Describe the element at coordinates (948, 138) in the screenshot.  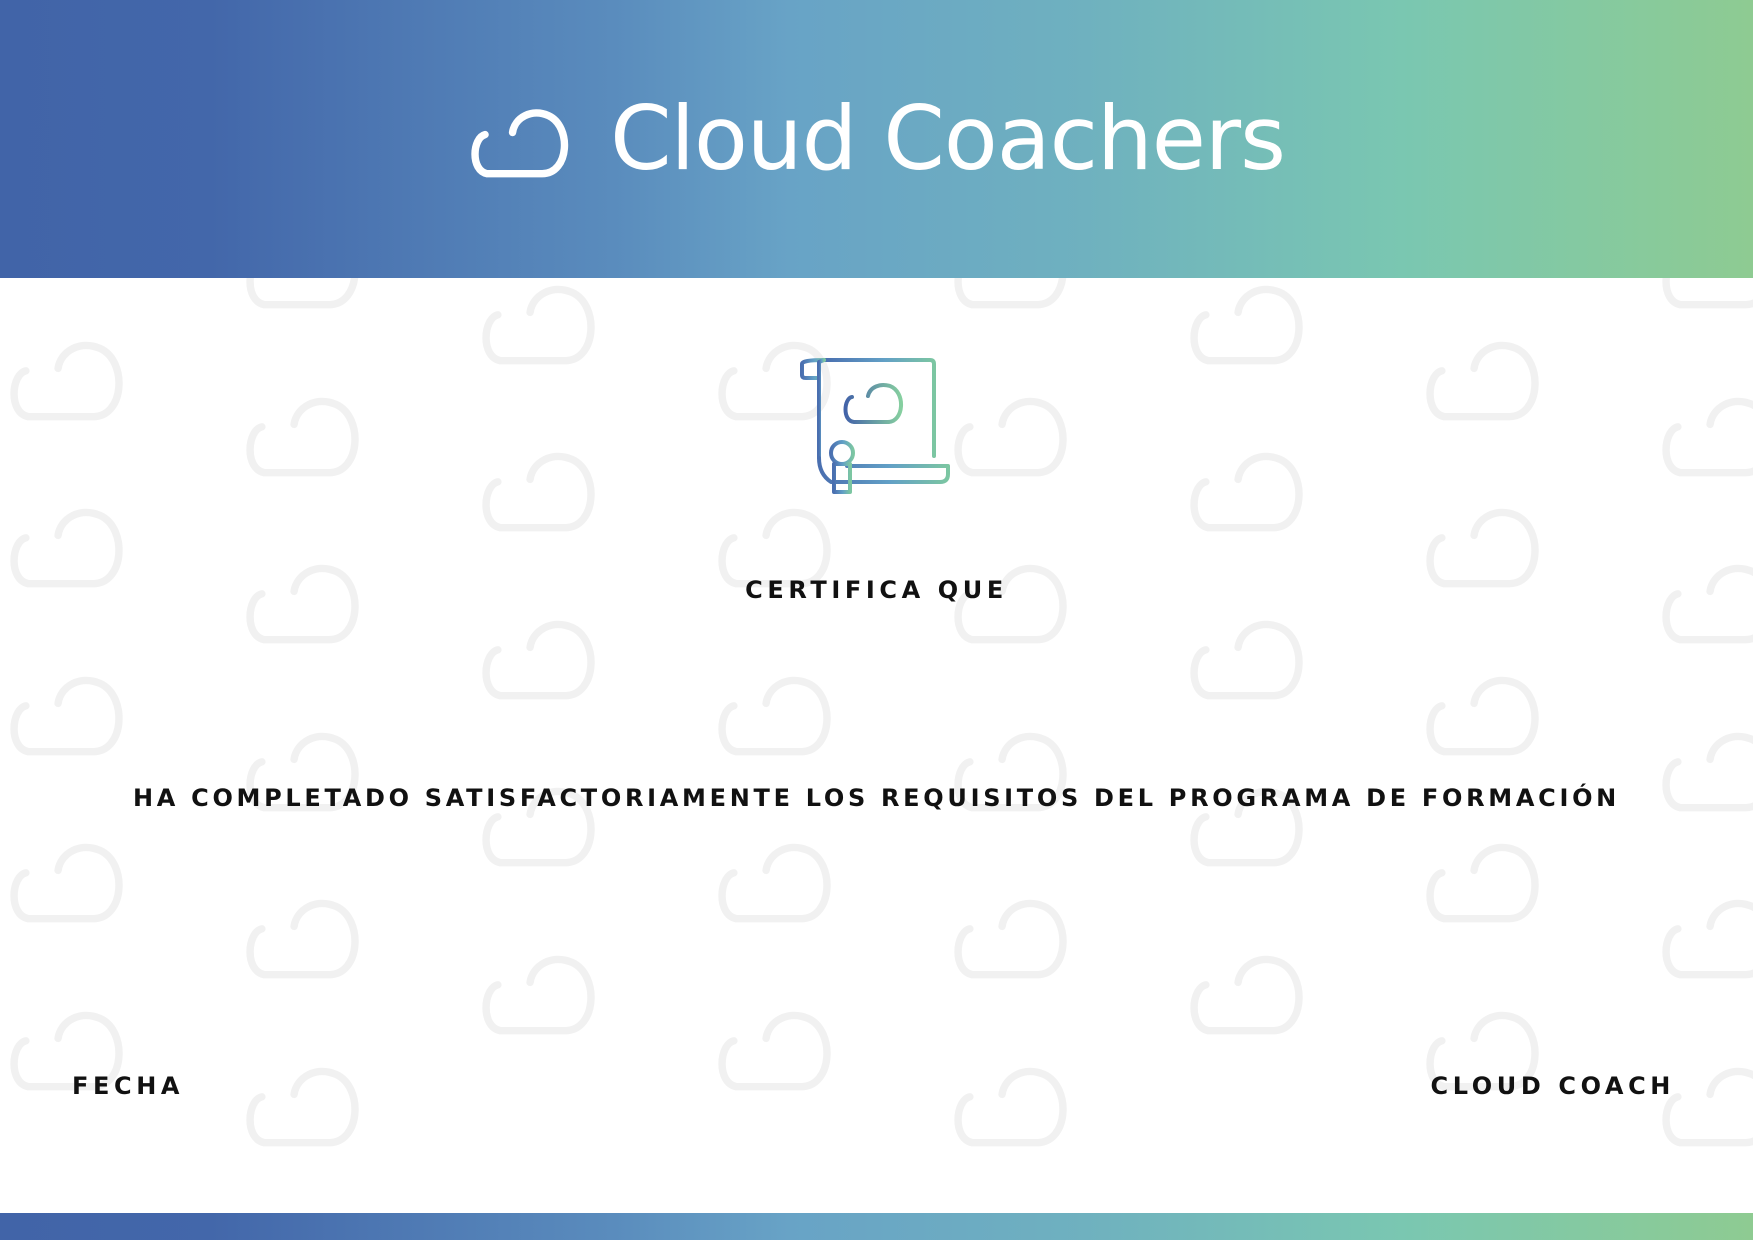
I see `brand-name: Cloud Coachers` at that location.